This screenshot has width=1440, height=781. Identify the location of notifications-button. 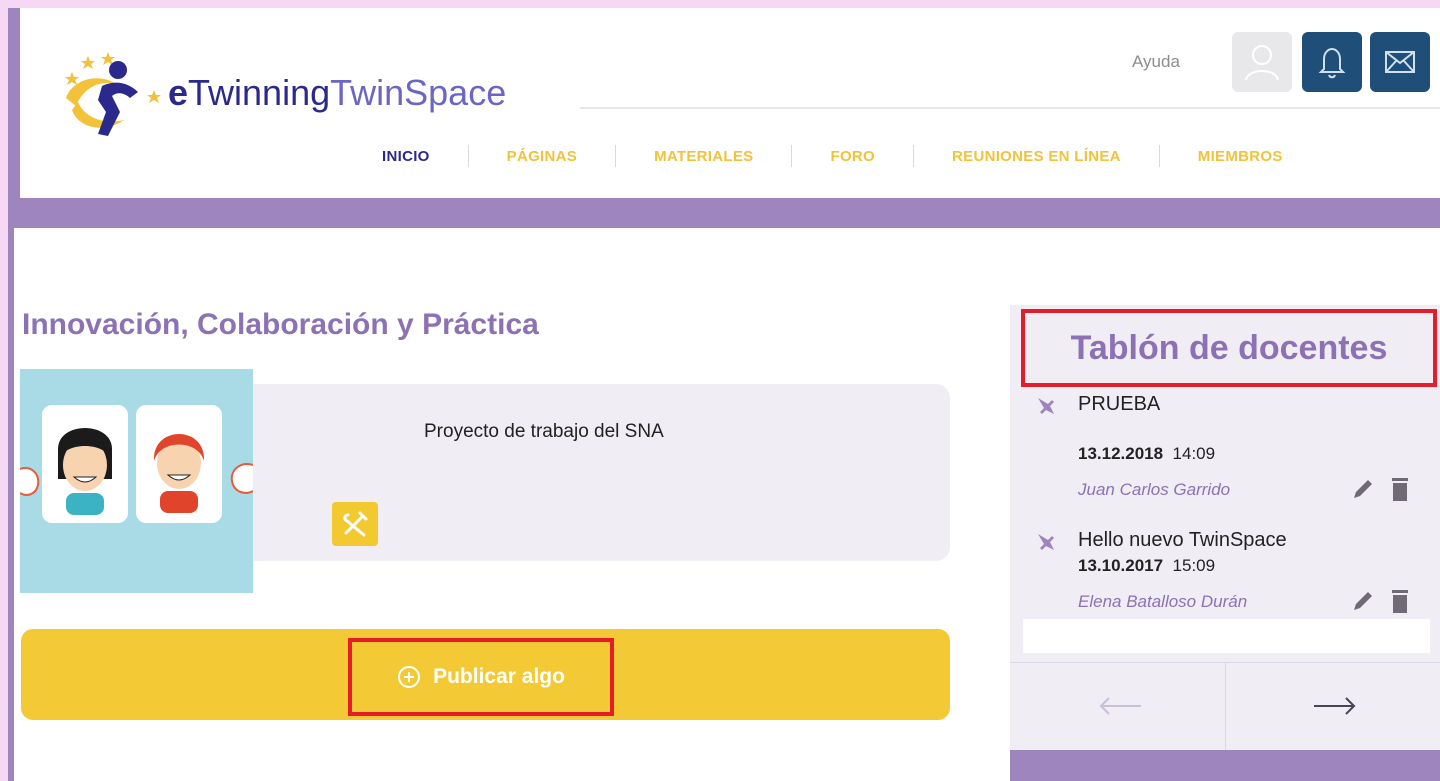
(1332, 62).